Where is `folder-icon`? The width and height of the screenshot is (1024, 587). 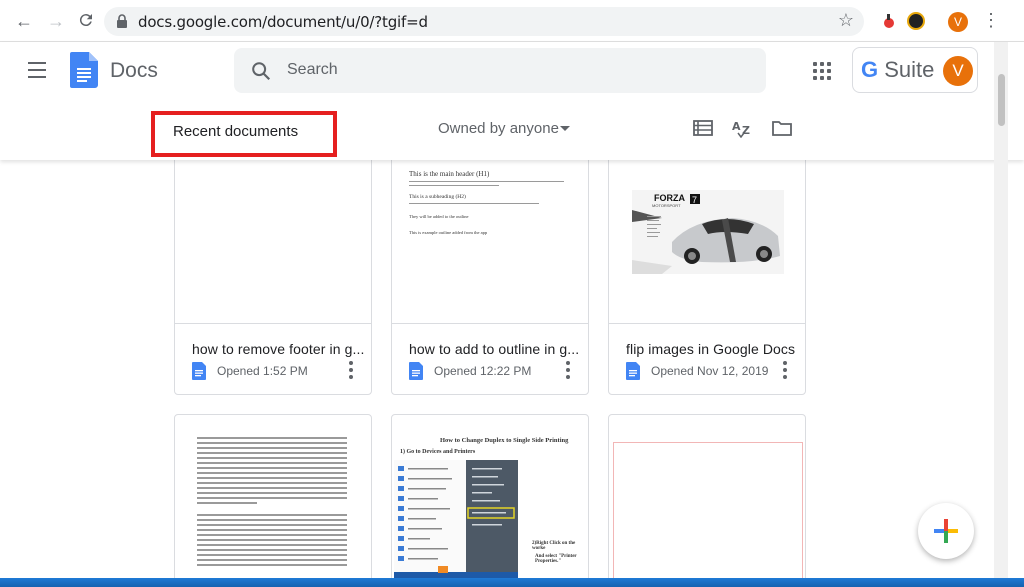 folder-icon is located at coordinates (782, 128).